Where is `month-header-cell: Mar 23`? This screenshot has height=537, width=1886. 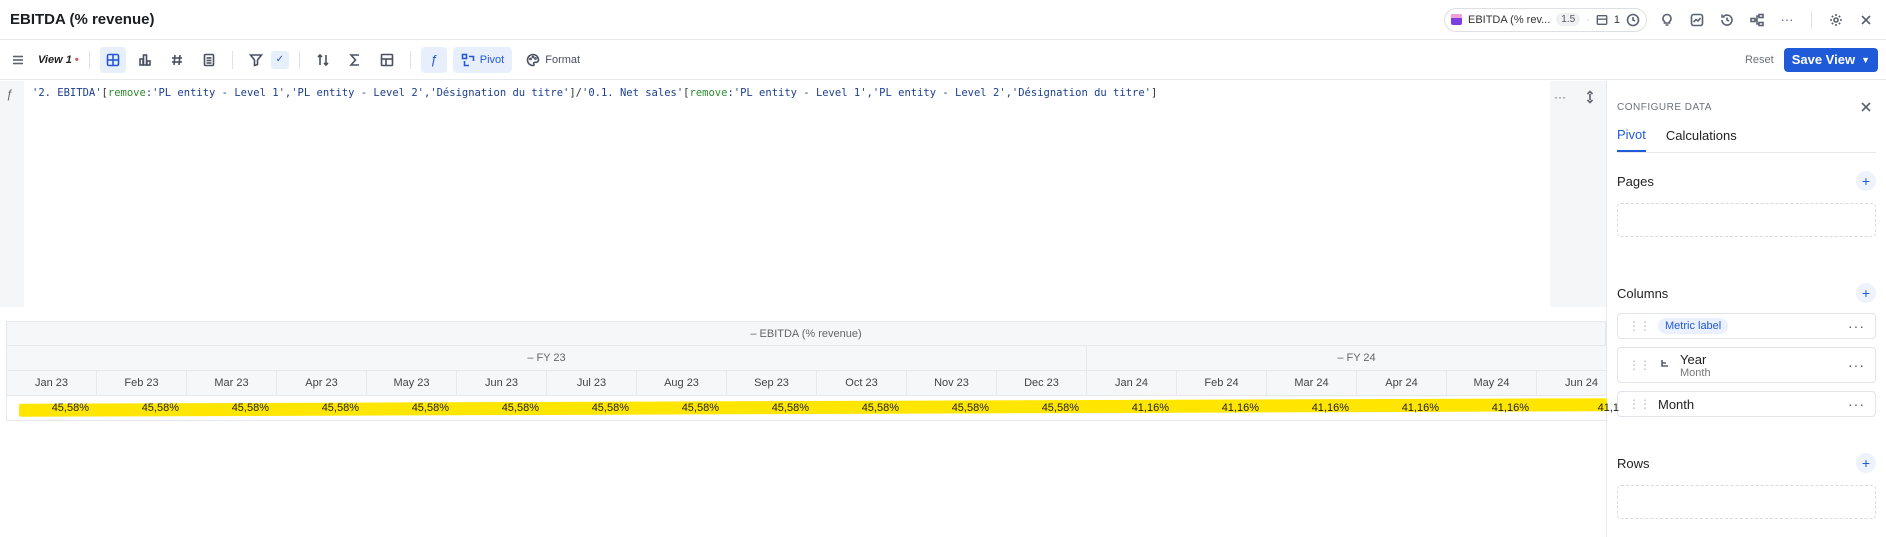
month-header-cell: Mar 23 is located at coordinates (232, 383).